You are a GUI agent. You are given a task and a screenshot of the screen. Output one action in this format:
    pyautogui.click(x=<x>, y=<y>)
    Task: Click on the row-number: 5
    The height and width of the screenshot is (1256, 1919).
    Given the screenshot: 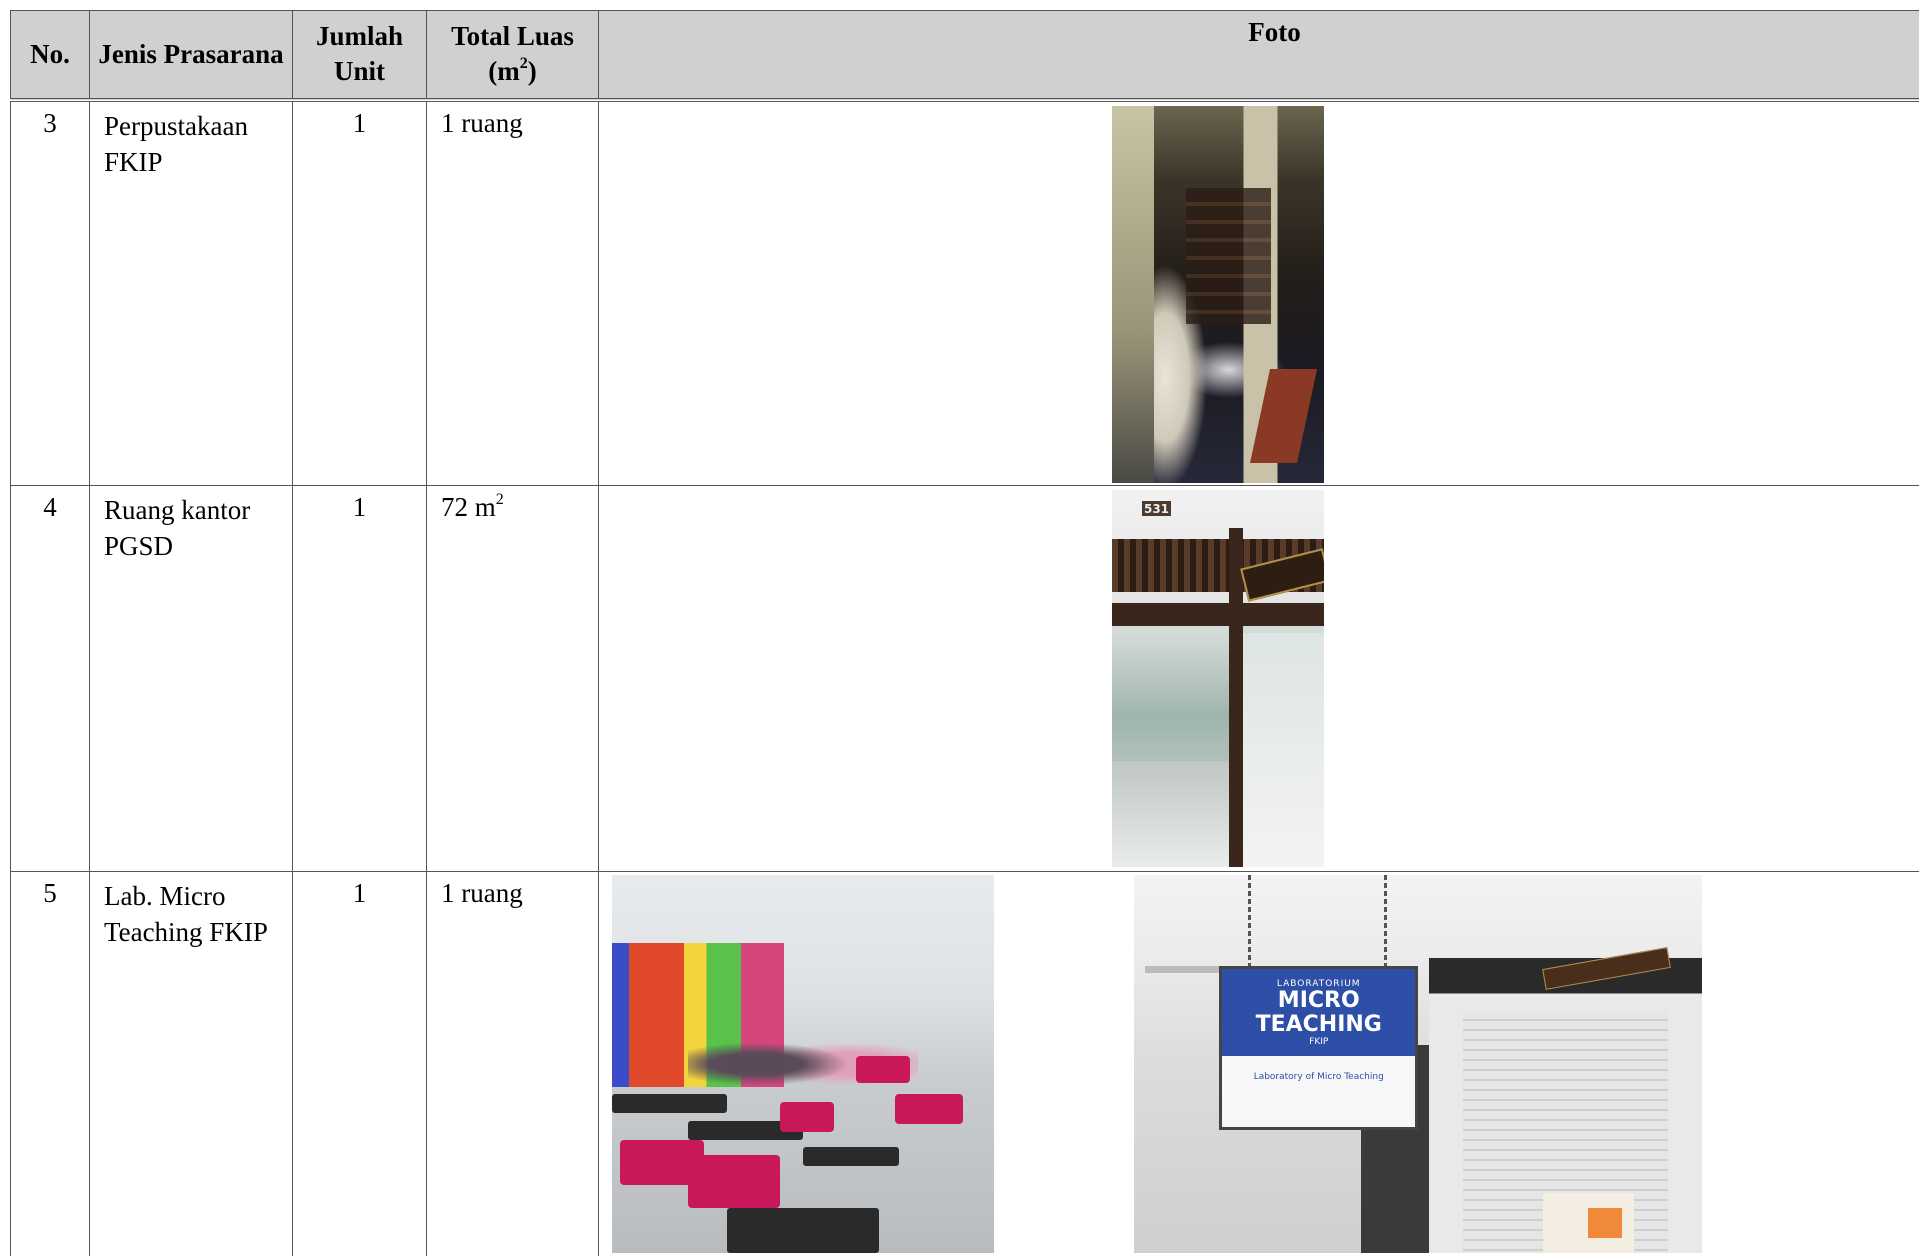 What is the action you would take?
    pyautogui.click(x=50, y=1063)
    